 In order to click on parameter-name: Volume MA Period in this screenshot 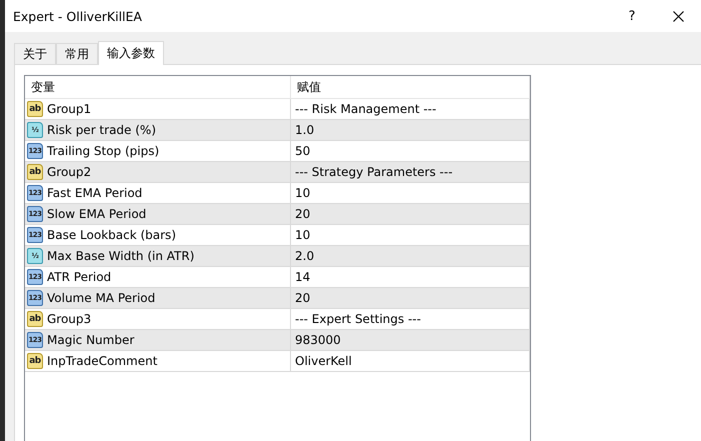, I will do `click(101, 298)`.